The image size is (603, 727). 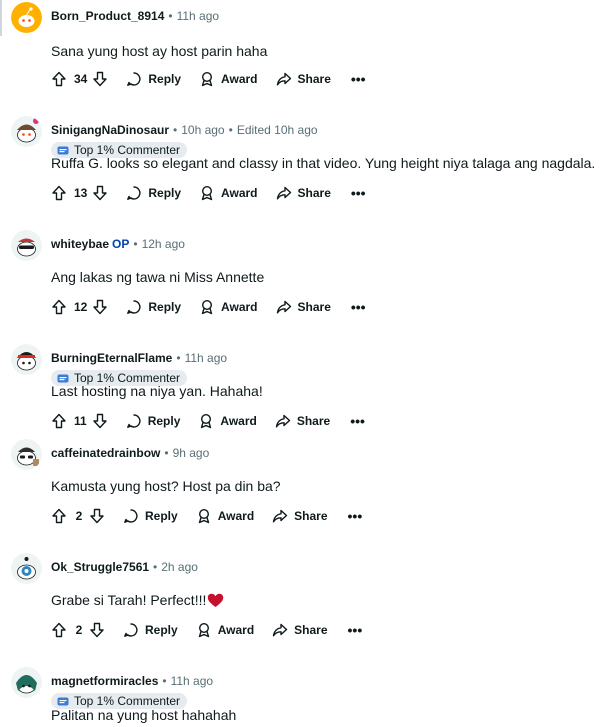 What do you see at coordinates (104, 681) in the screenshot?
I see `username: magnetformiracles` at bounding box center [104, 681].